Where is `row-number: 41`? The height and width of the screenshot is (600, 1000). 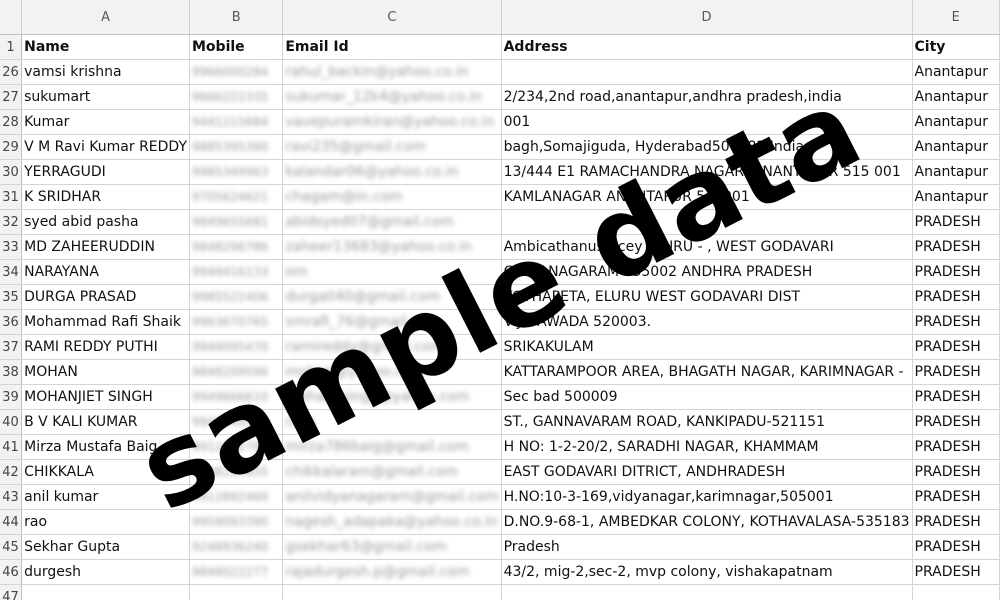 row-number: 41 is located at coordinates (11, 447).